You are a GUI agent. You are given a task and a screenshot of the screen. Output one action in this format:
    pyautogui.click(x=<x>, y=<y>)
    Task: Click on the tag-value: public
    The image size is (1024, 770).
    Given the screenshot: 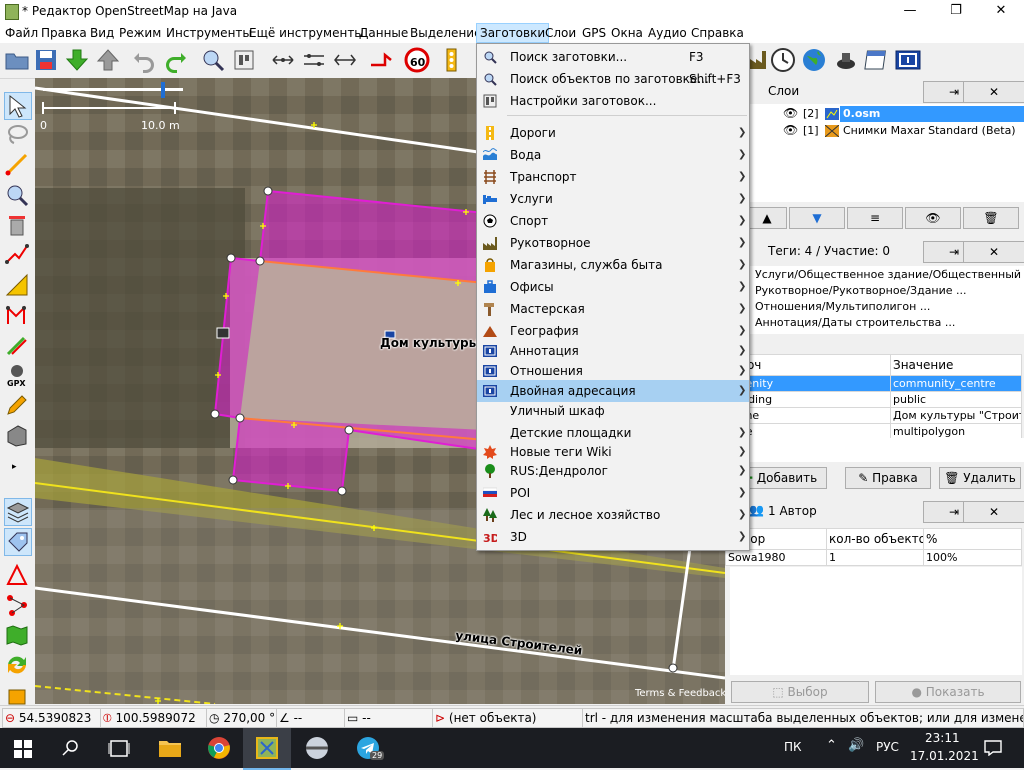 What is the action you would take?
    pyautogui.click(x=956, y=399)
    